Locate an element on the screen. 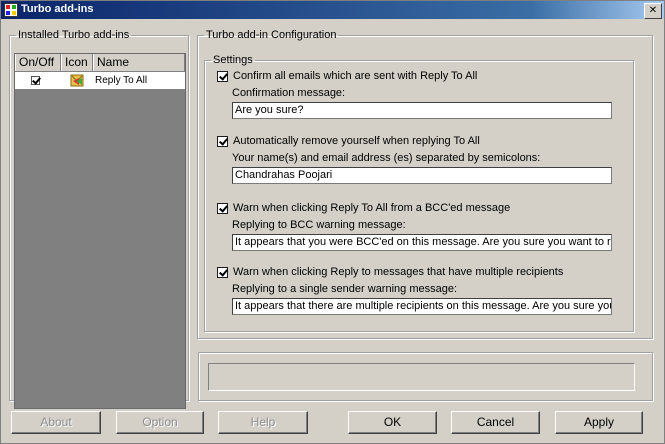  addin-enabled-checkbox is located at coordinates (35, 80).